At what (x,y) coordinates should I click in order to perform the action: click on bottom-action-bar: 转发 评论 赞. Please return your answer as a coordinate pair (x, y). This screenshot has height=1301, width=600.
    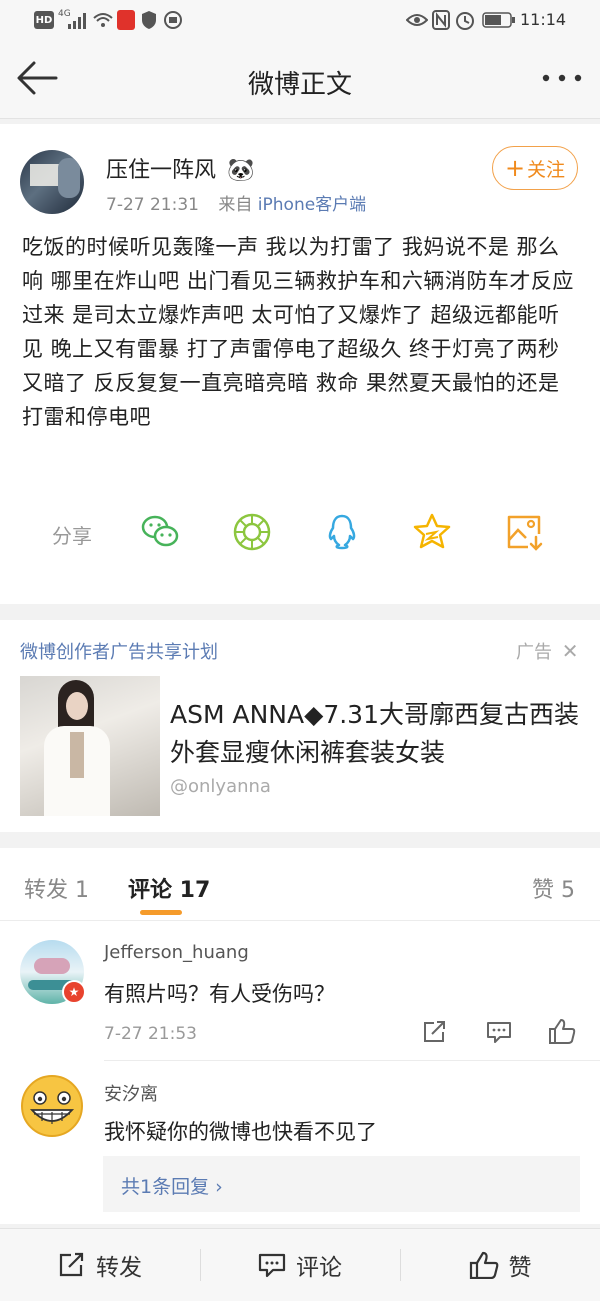
    Looking at the image, I should click on (300, 1264).